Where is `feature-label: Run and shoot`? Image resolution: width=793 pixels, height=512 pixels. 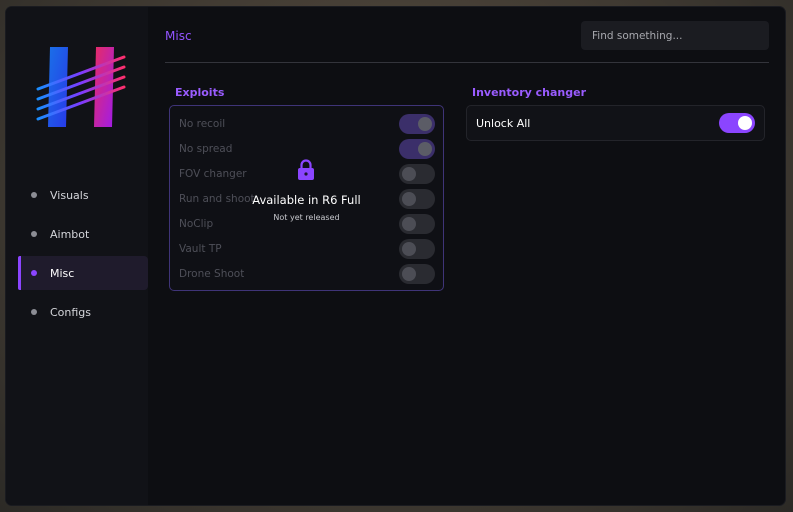
feature-label: Run and shoot is located at coordinates (217, 199).